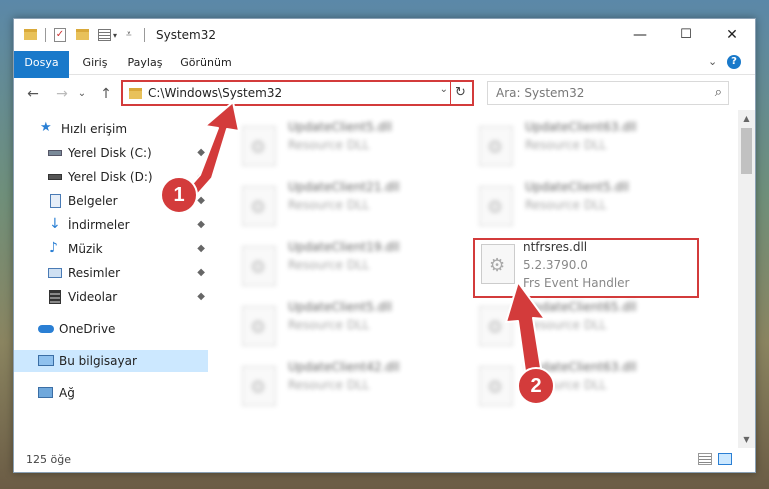 This screenshot has height=489, width=769. I want to click on back-button: ←, so click(33, 94).